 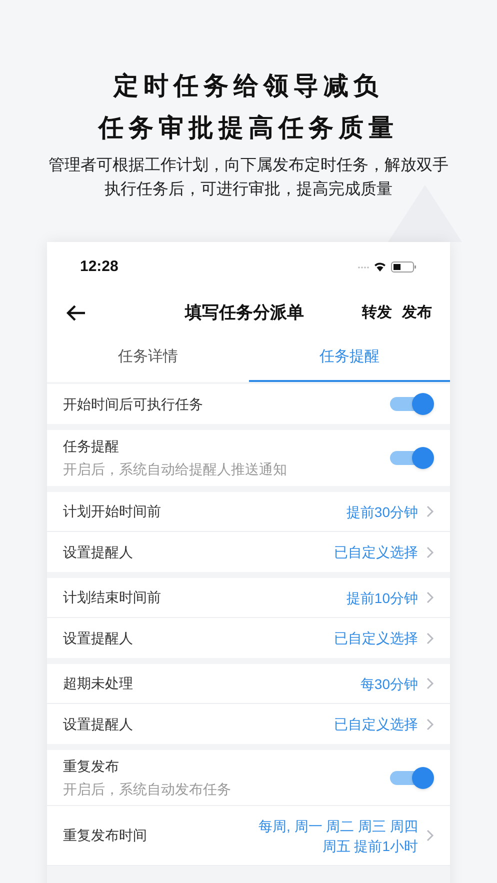 What do you see at coordinates (91, 446) in the screenshot?
I see `setting-label: 任务提醒` at bounding box center [91, 446].